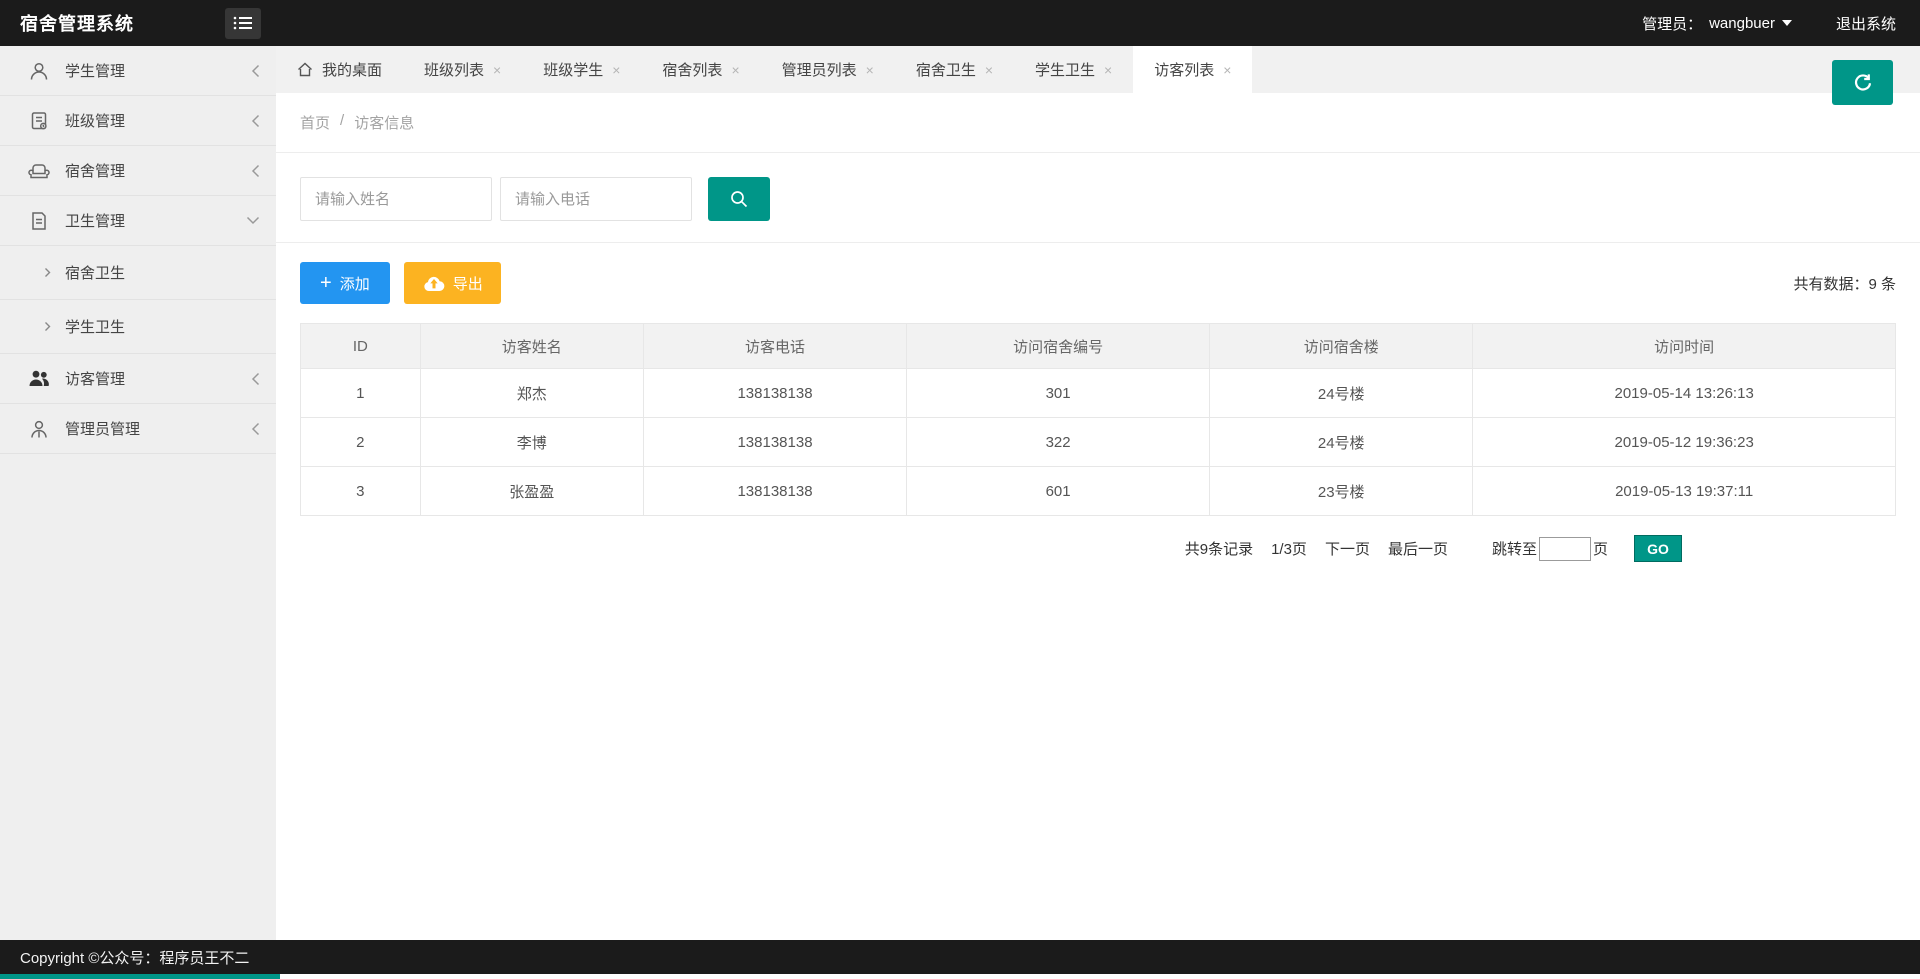  Describe the element at coordinates (1073, 69) in the screenshot. I see `tab-student-hygiene: 学生卫生 ×` at that location.